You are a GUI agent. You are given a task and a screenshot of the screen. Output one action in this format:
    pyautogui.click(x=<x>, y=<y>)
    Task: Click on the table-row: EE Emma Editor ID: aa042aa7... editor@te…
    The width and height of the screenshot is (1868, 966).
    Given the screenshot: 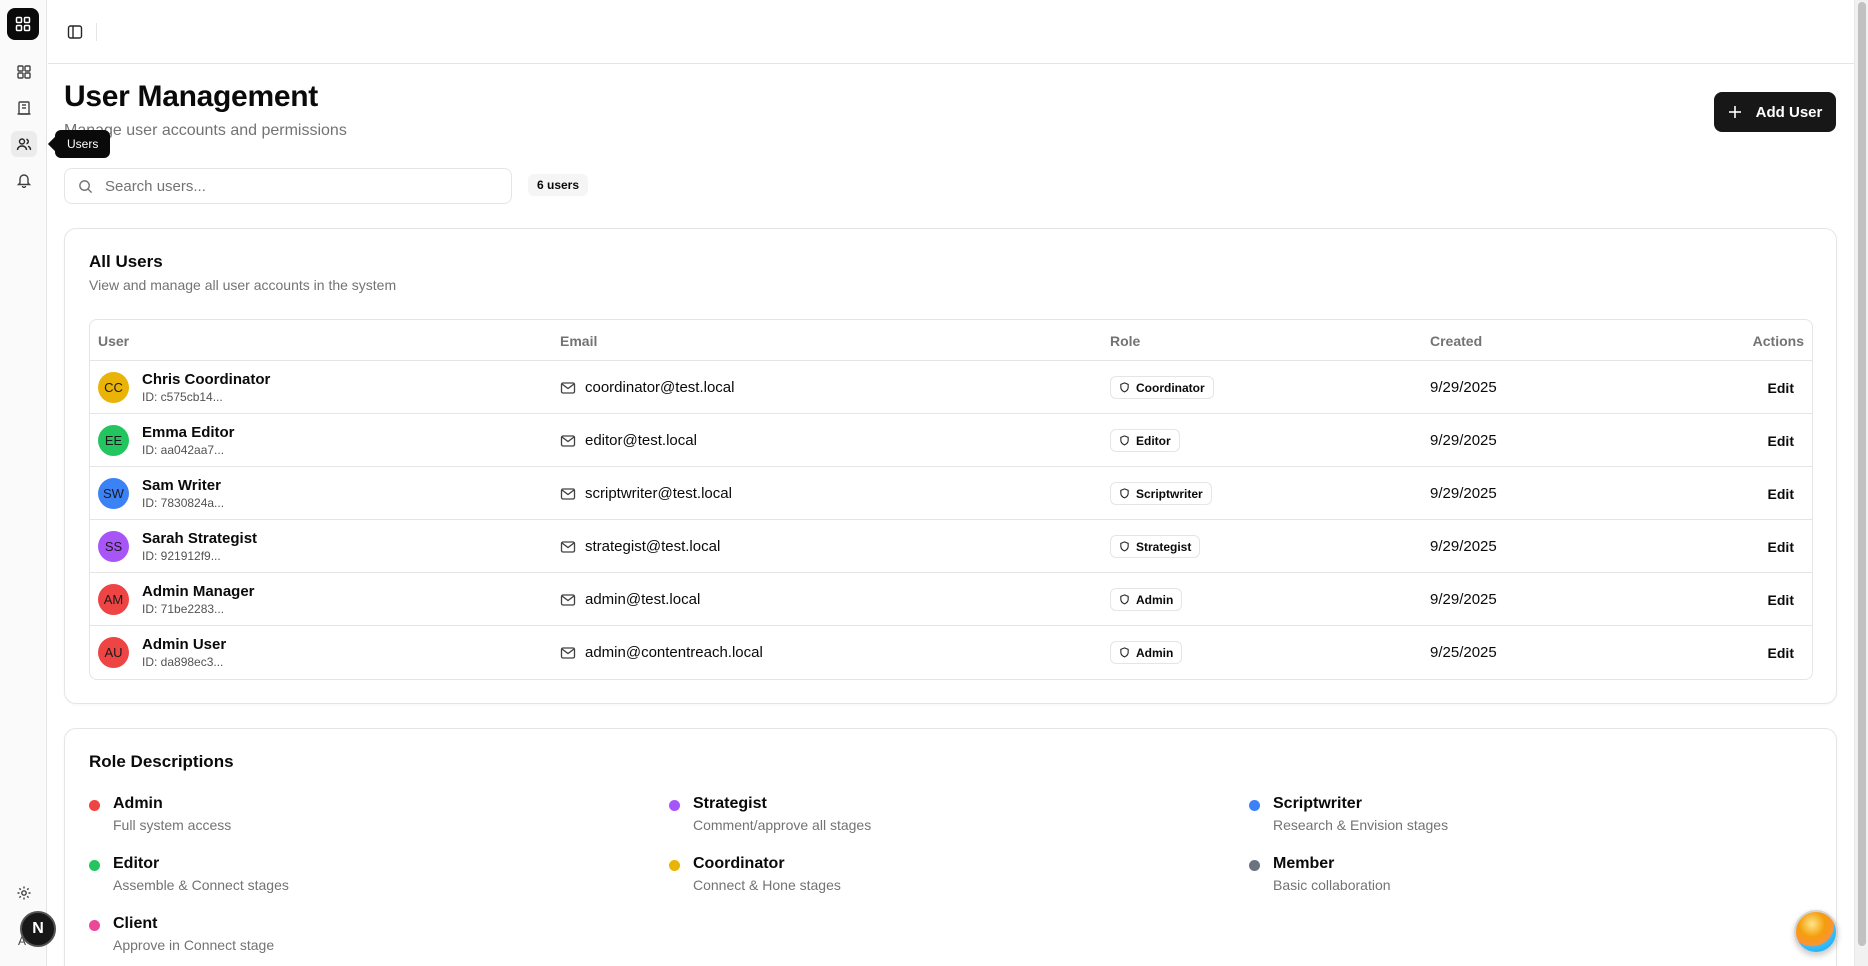 What is the action you would take?
    pyautogui.click(x=951, y=440)
    